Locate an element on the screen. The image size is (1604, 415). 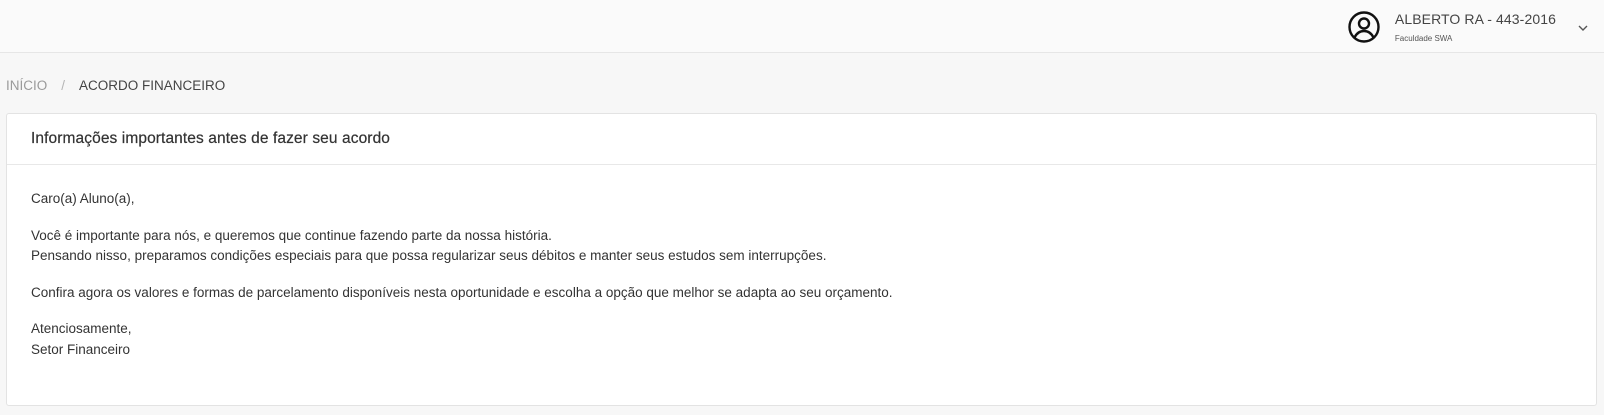
user-info: ALBERTO RA - 443-2016 Faculdade SWA is located at coordinates (1475, 27).